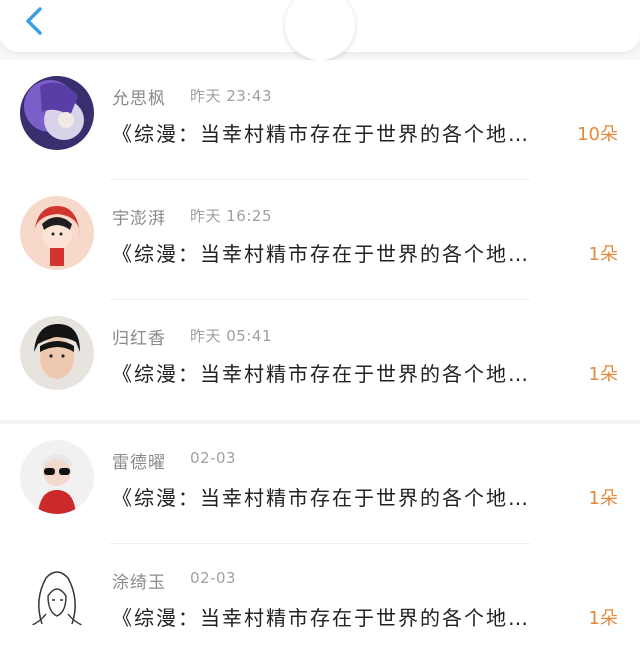 The height and width of the screenshot is (664, 640). Describe the element at coordinates (597, 134) in the screenshot. I see `flower-count: 10朵` at that location.